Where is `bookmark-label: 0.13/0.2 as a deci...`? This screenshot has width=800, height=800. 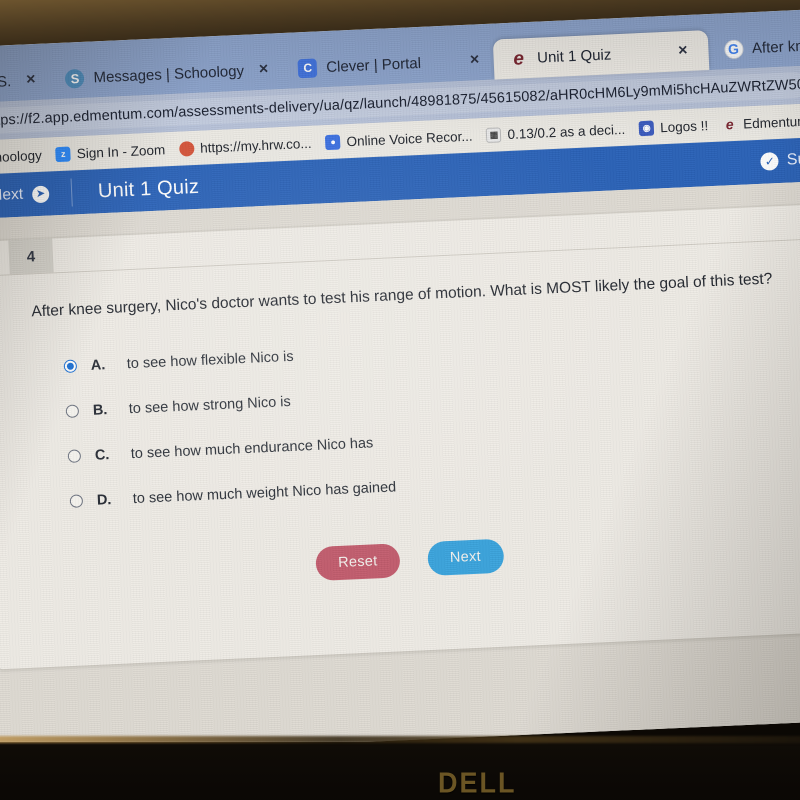 bookmark-label: 0.13/0.2 as a deci... is located at coordinates (566, 131).